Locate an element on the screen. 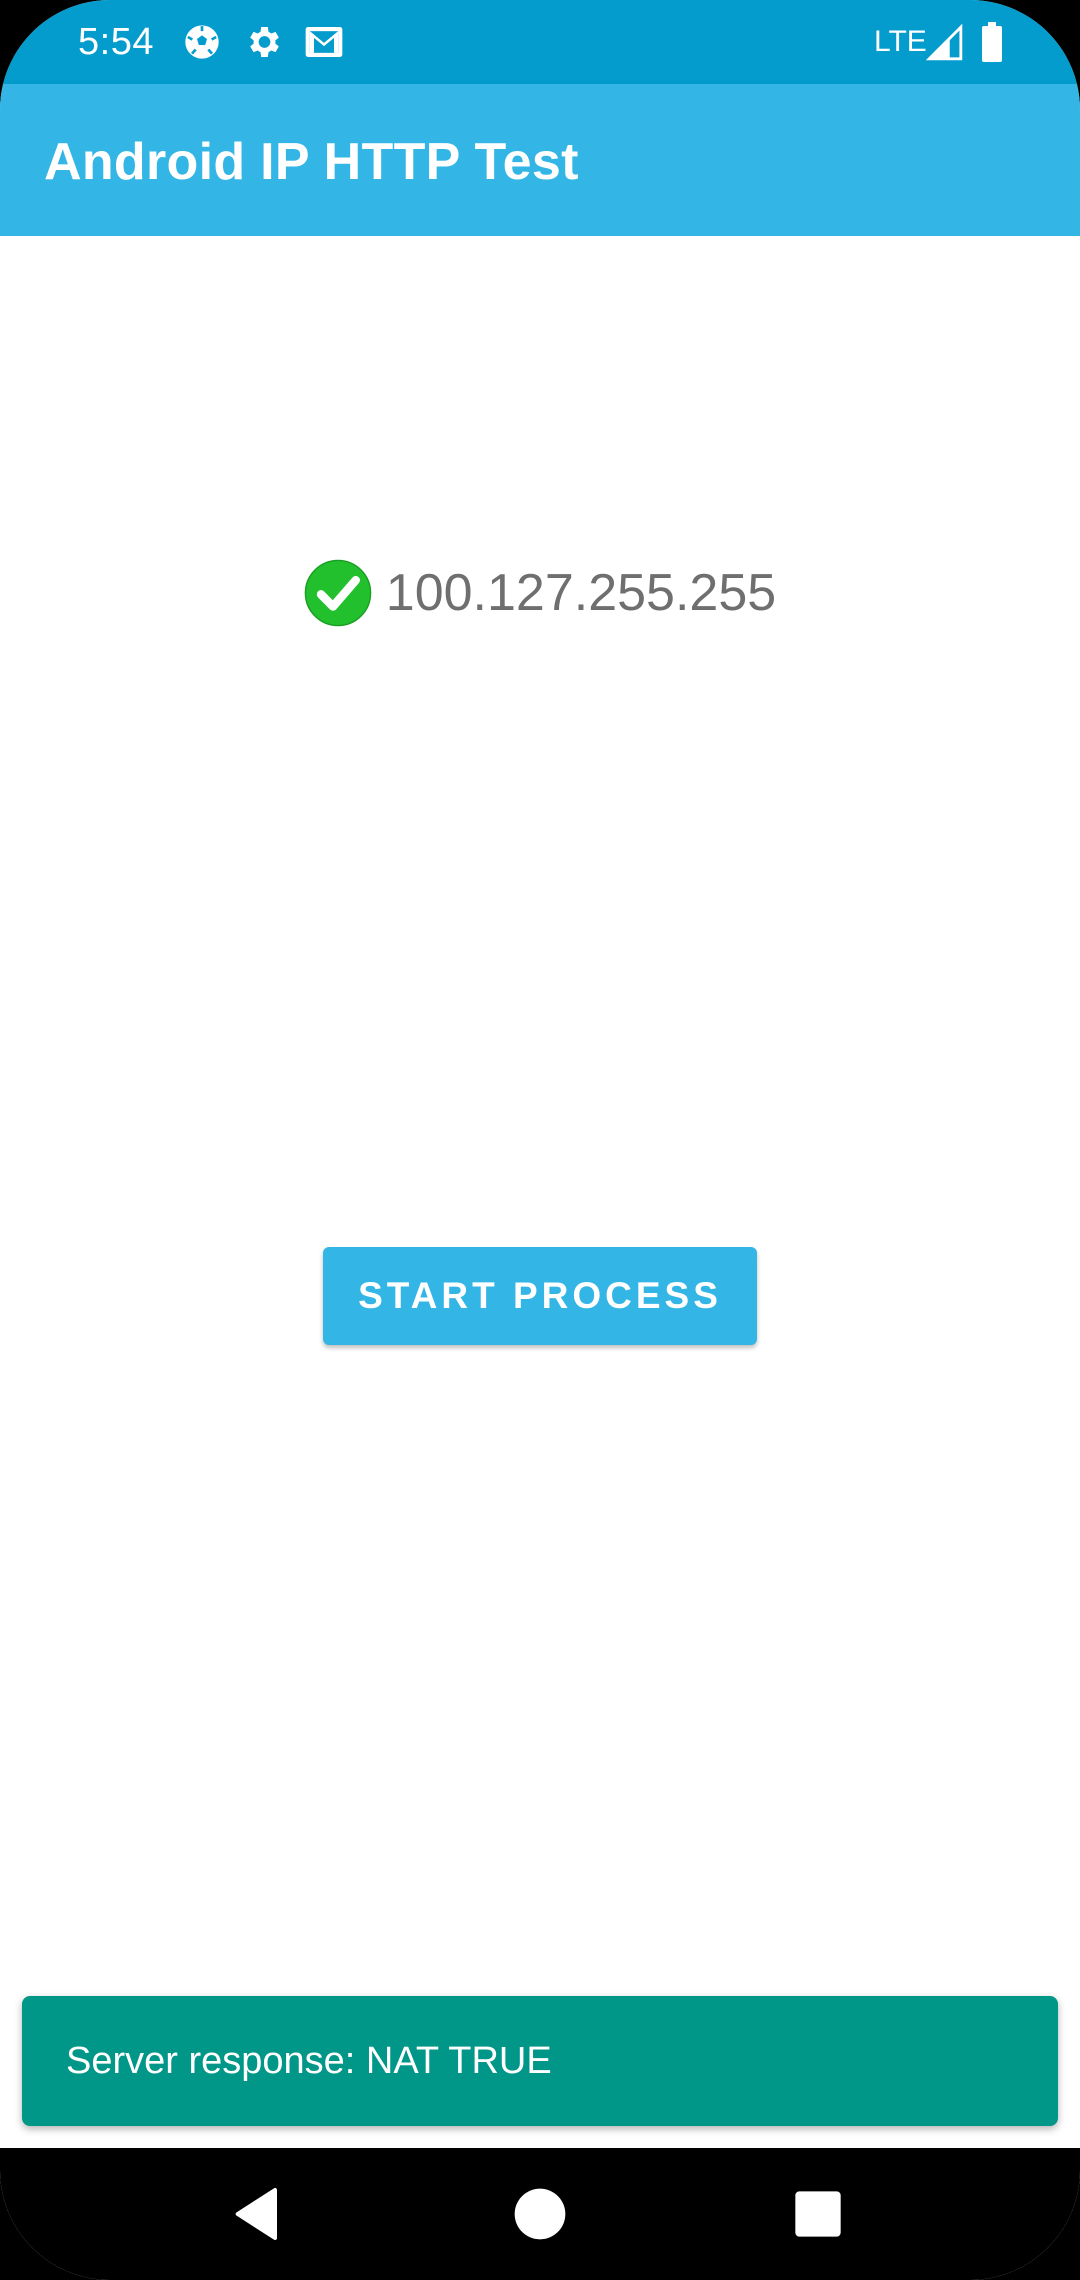 This screenshot has height=2280, width=1080. home-icon is located at coordinates (540, 2214).